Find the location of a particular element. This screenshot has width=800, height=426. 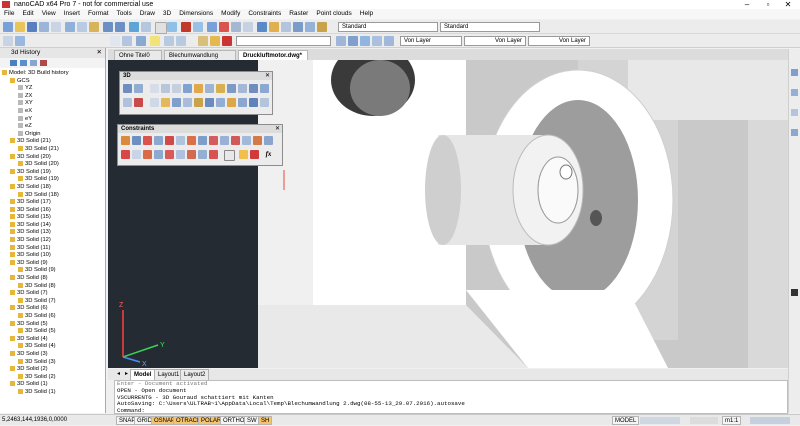

pan-tool-icon is located at coordinates (794, 112).